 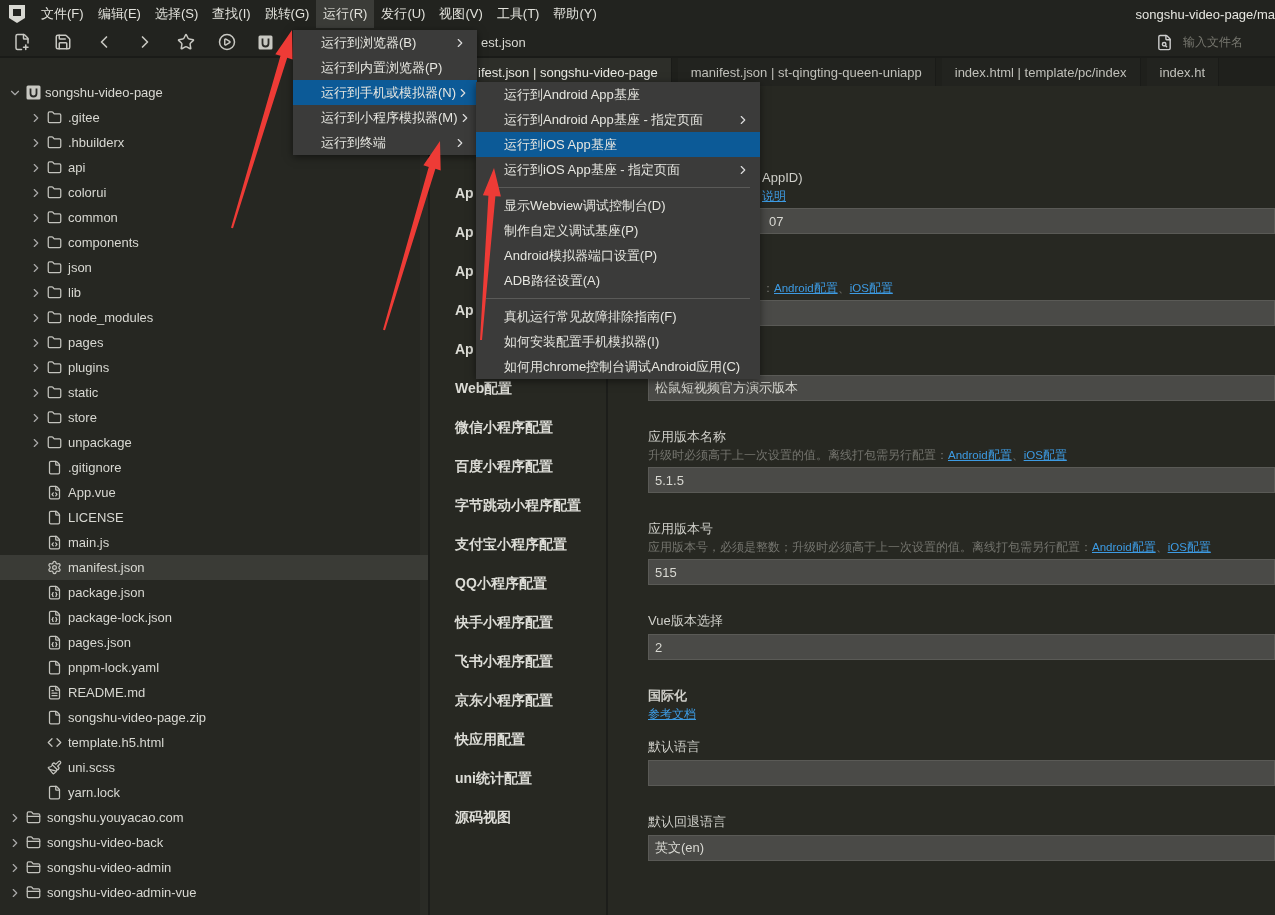 I want to click on menu-item: 运行到Android App基座 - 指定页面, so click(x=618, y=119).